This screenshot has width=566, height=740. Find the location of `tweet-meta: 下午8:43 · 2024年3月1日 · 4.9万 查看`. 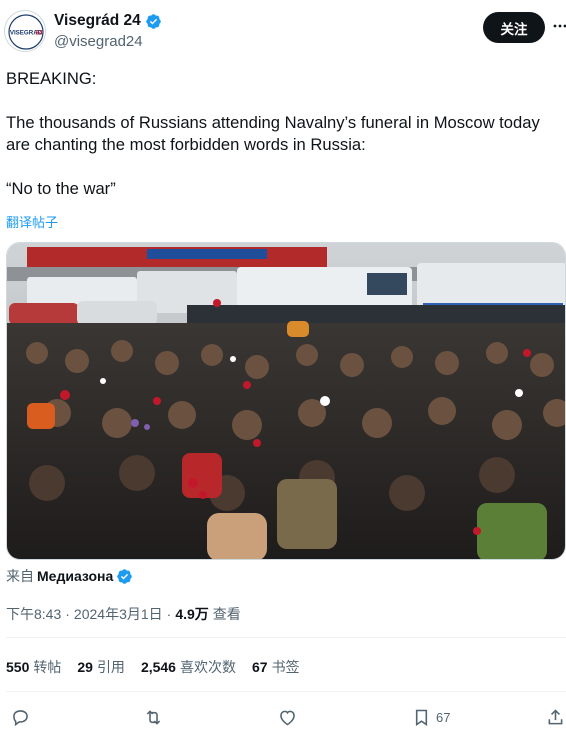

tweet-meta: 下午8:43 · 2024年3月1日 · 4.9万 查看 is located at coordinates (123, 614).